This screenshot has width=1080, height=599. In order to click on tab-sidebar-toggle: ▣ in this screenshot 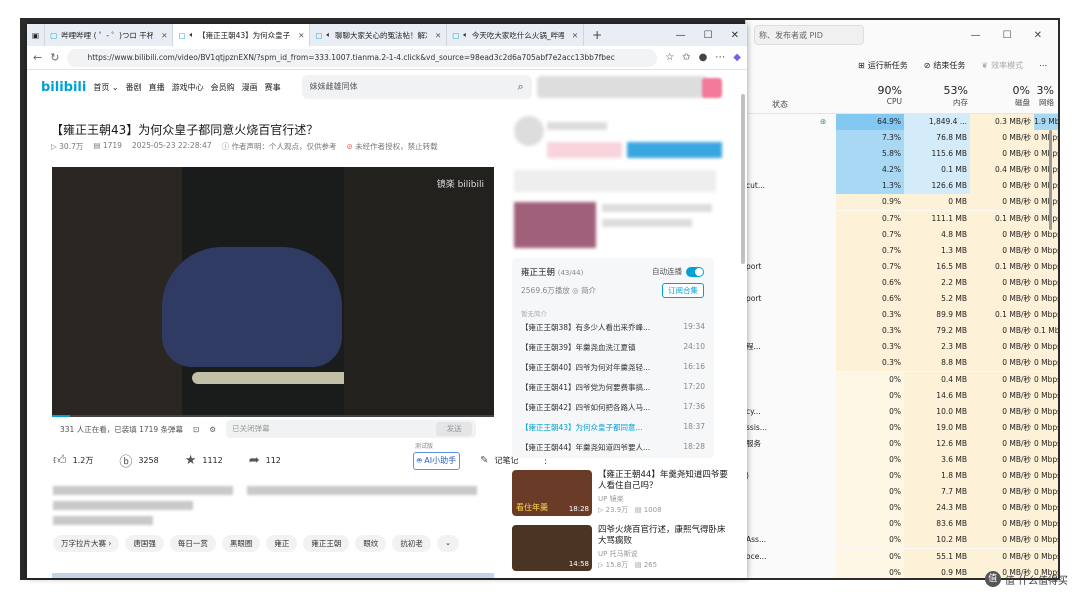, I will do `click(36, 35)`.